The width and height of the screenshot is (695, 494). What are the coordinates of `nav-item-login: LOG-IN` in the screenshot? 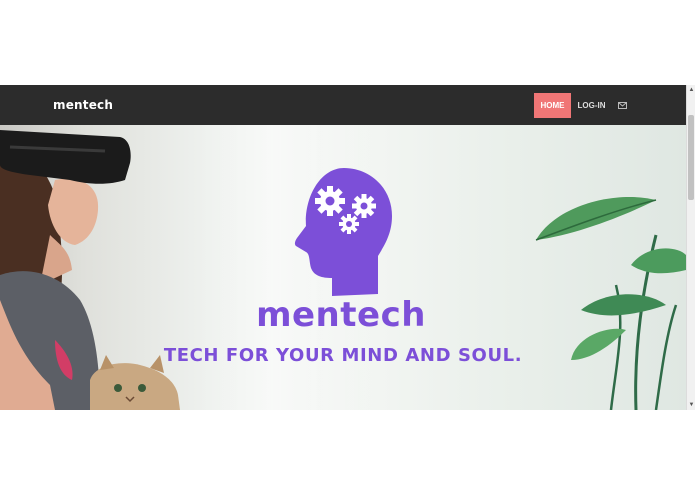 It's located at (591, 105).